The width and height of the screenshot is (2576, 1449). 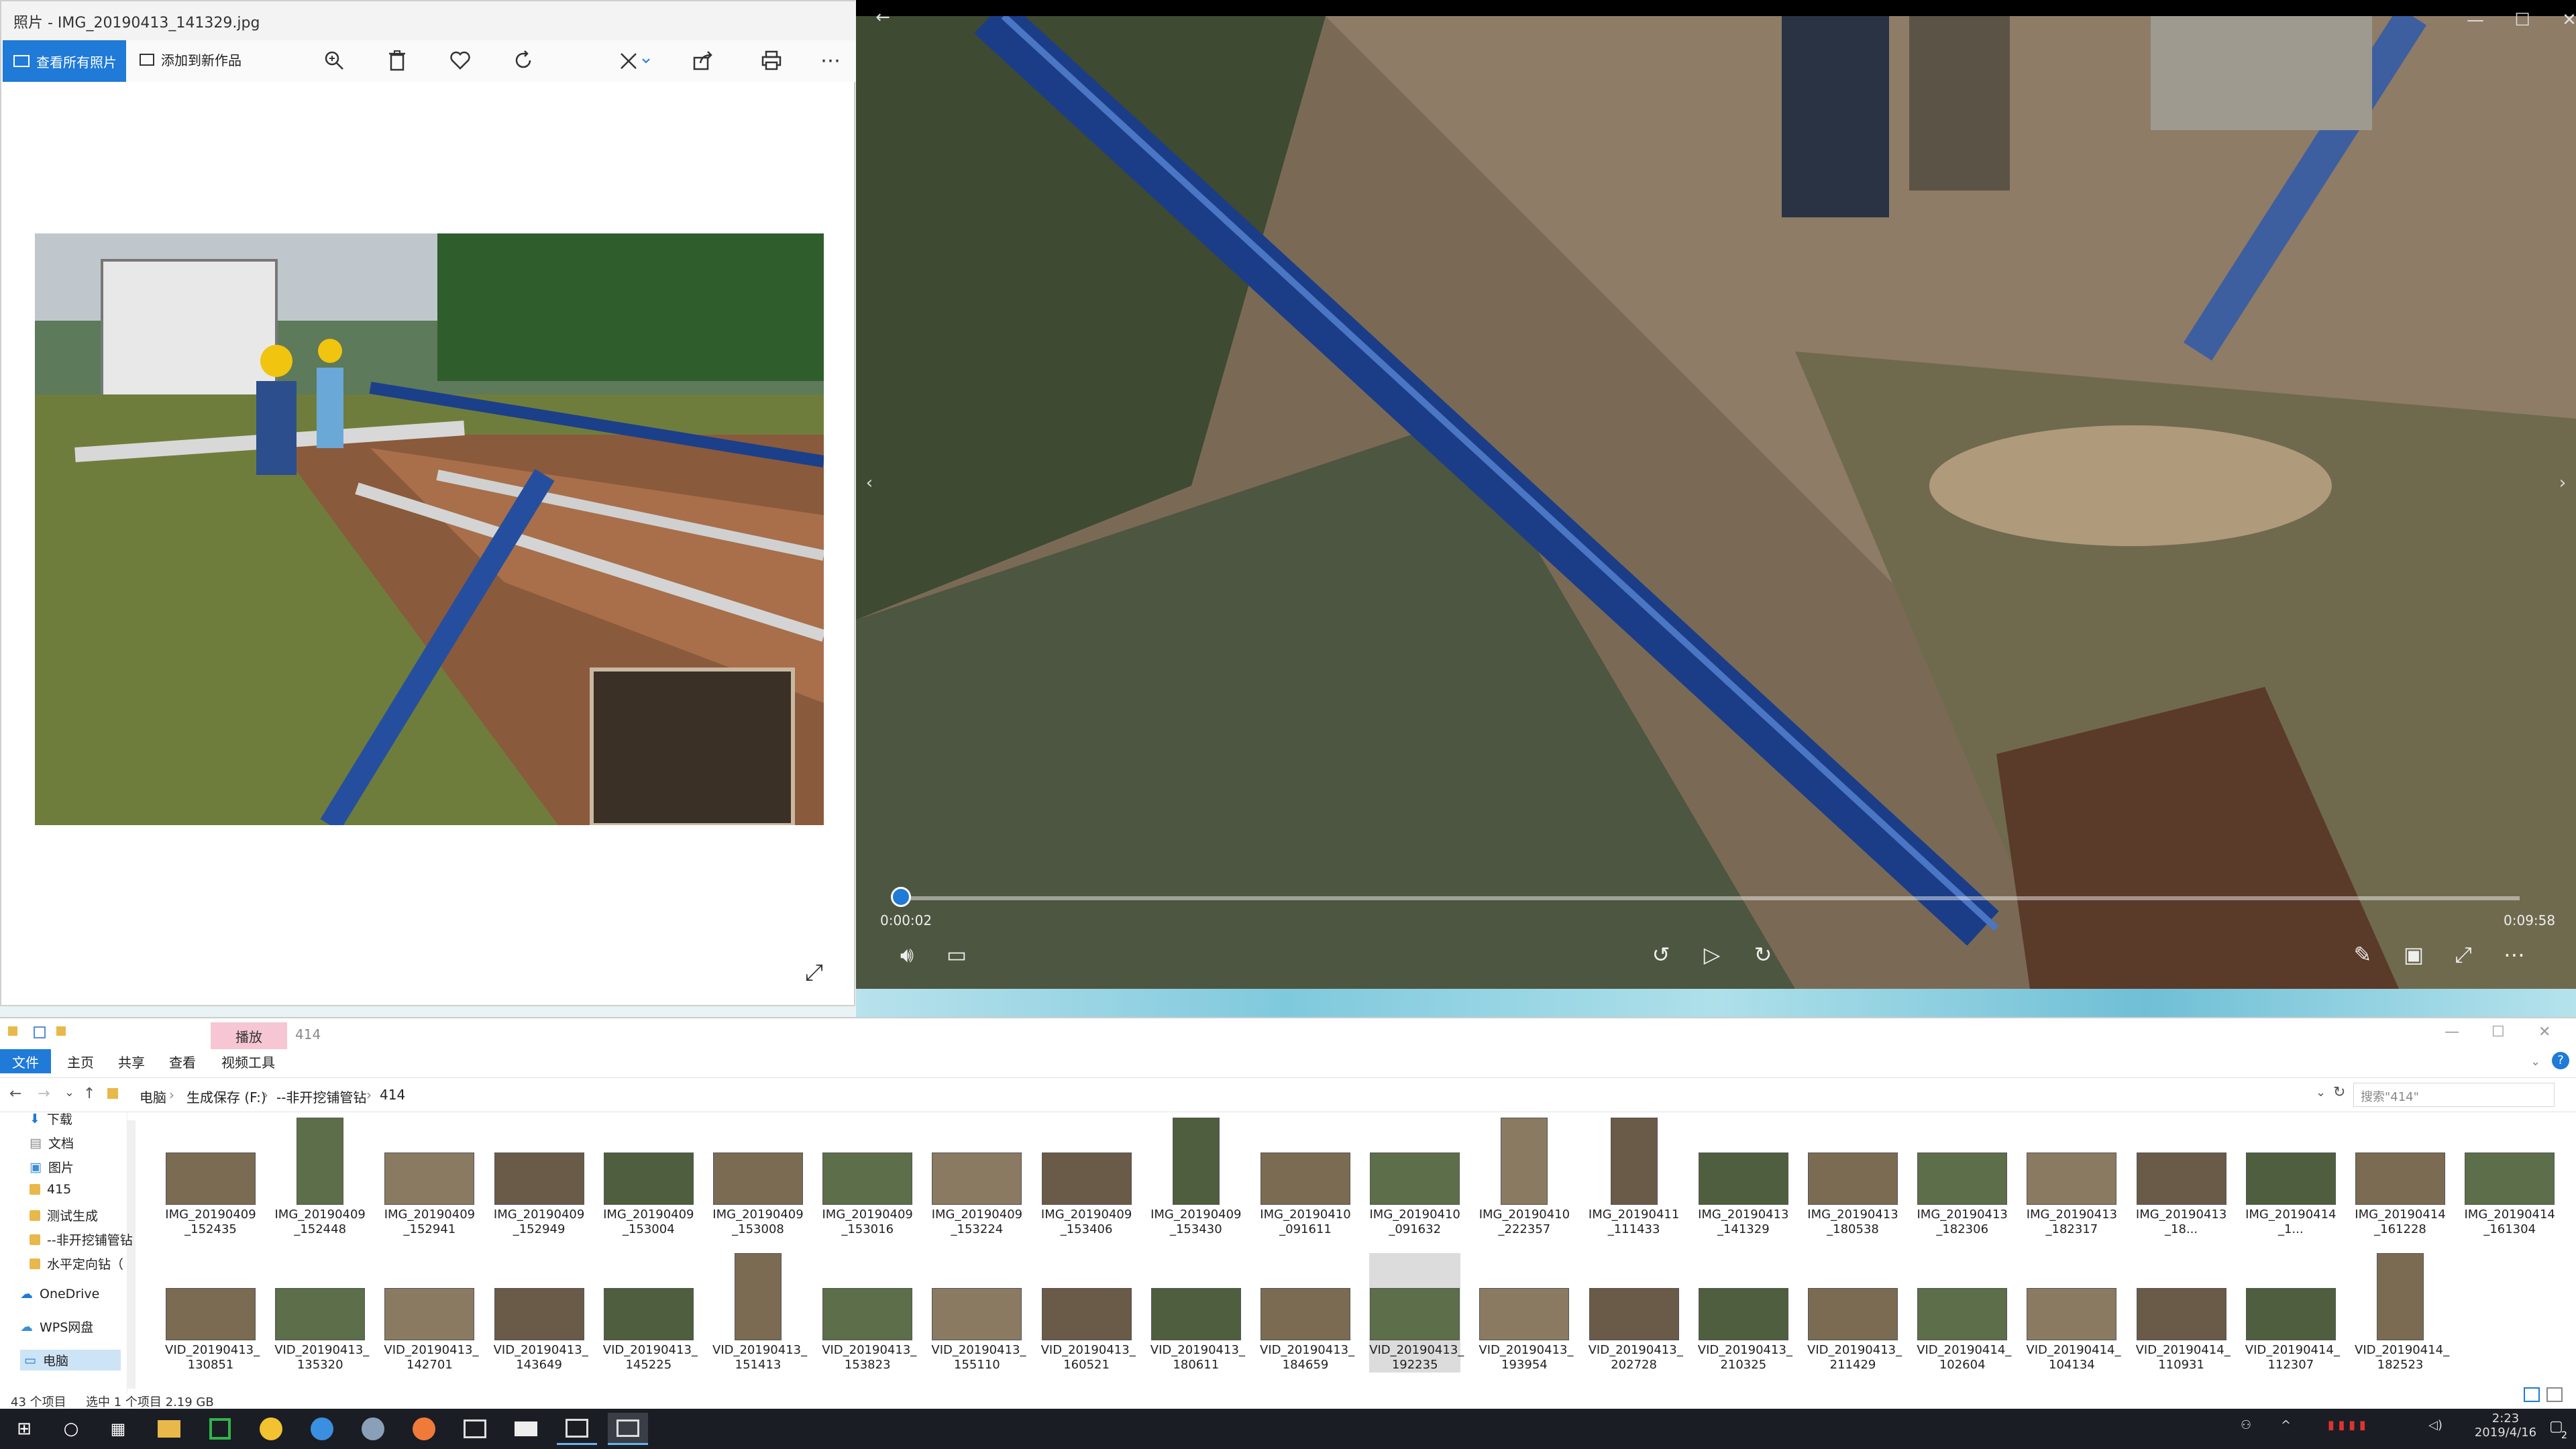 What do you see at coordinates (703, 60) in the screenshot?
I see `share-icon` at bounding box center [703, 60].